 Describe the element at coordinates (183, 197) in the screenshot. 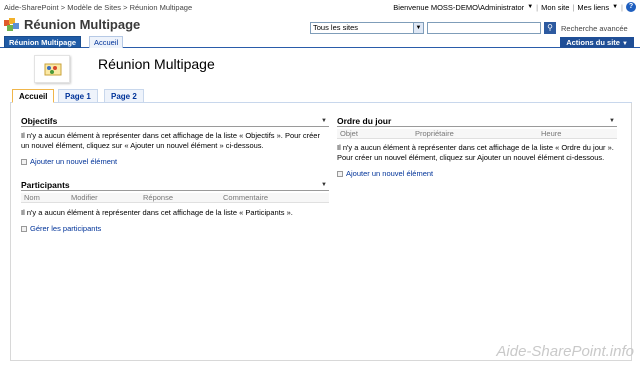

I see `column-header-reponse: Réponse` at that location.